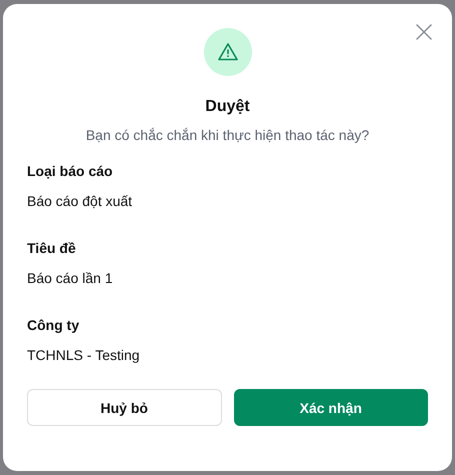  Describe the element at coordinates (84, 355) in the screenshot. I see `field-value: TCHNLS - Testing` at that location.